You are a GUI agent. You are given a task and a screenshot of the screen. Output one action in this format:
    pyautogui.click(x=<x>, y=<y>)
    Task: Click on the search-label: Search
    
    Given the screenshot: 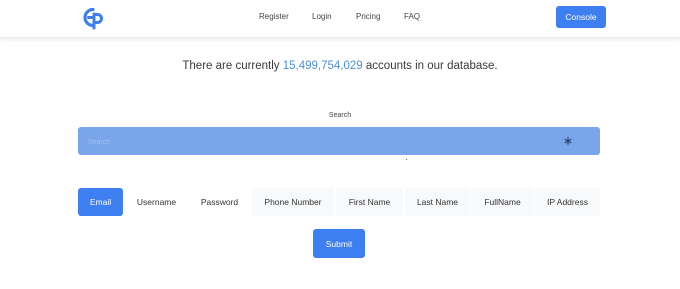 What is the action you would take?
    pyautogui.click(x=340, y=115)
    